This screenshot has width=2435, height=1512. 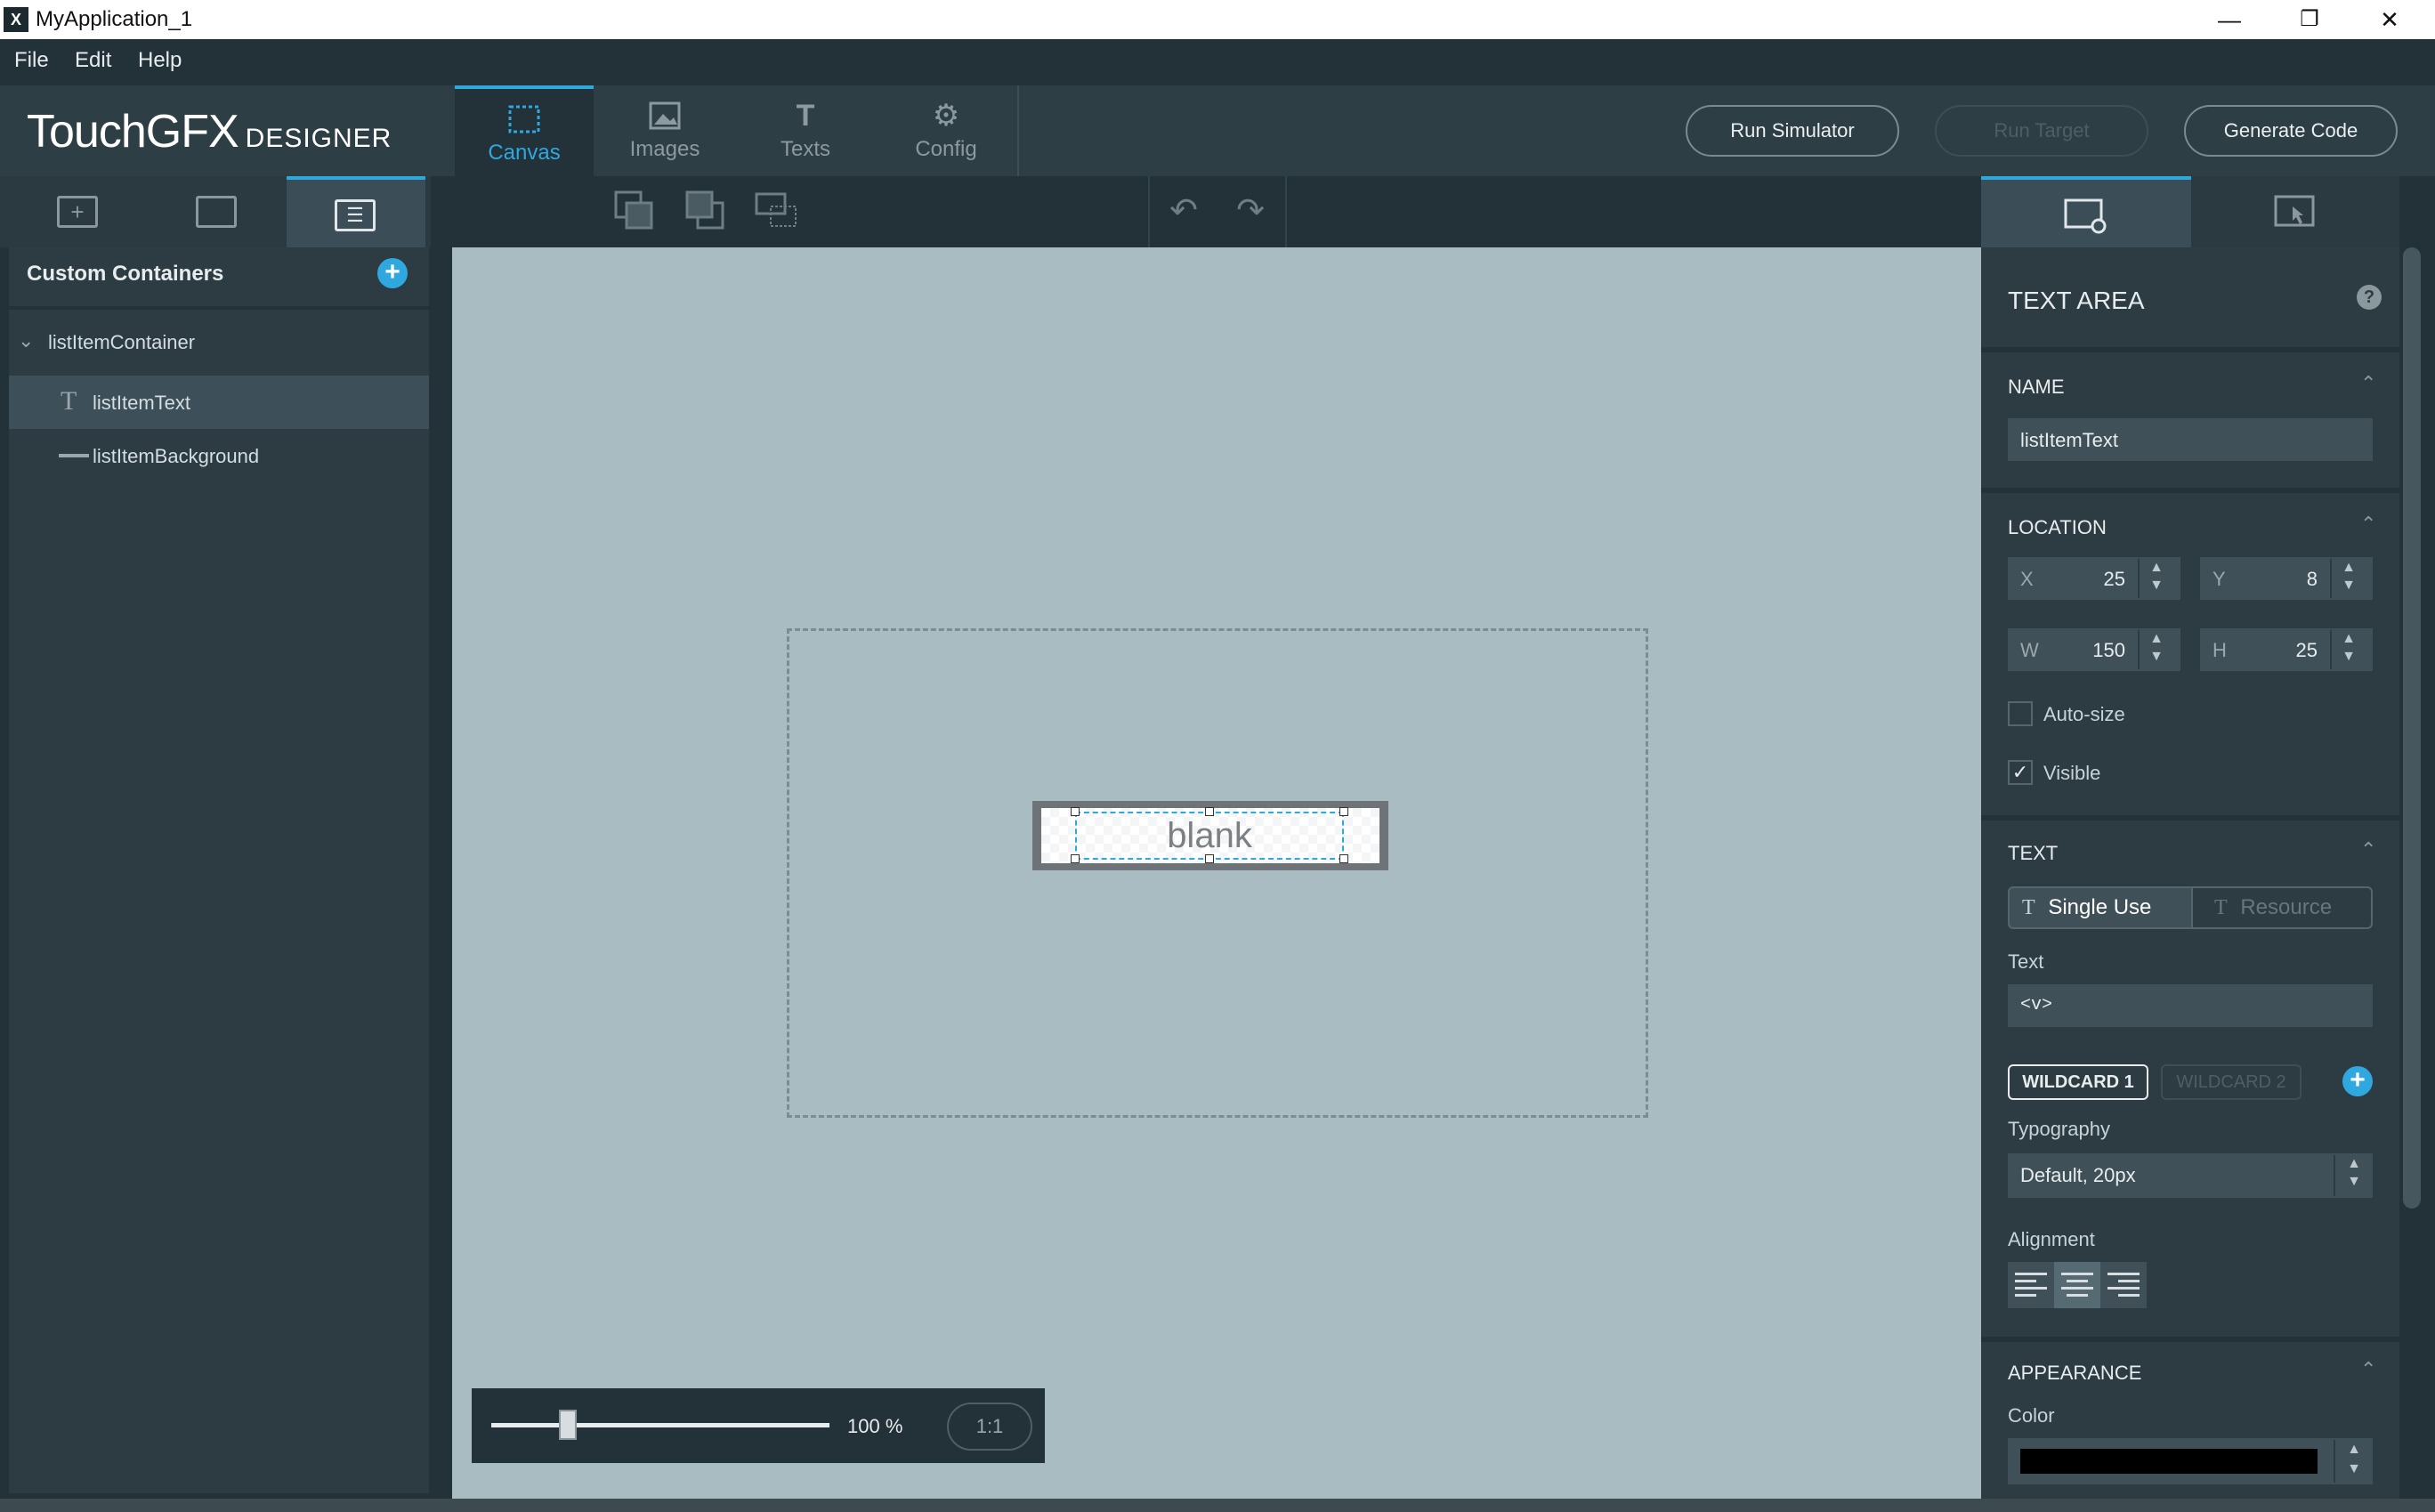 What do you see at coordinates (1183, 211) in the screenshot?
I see `undo-icon: ↶` at bounding box center [1183, 211].